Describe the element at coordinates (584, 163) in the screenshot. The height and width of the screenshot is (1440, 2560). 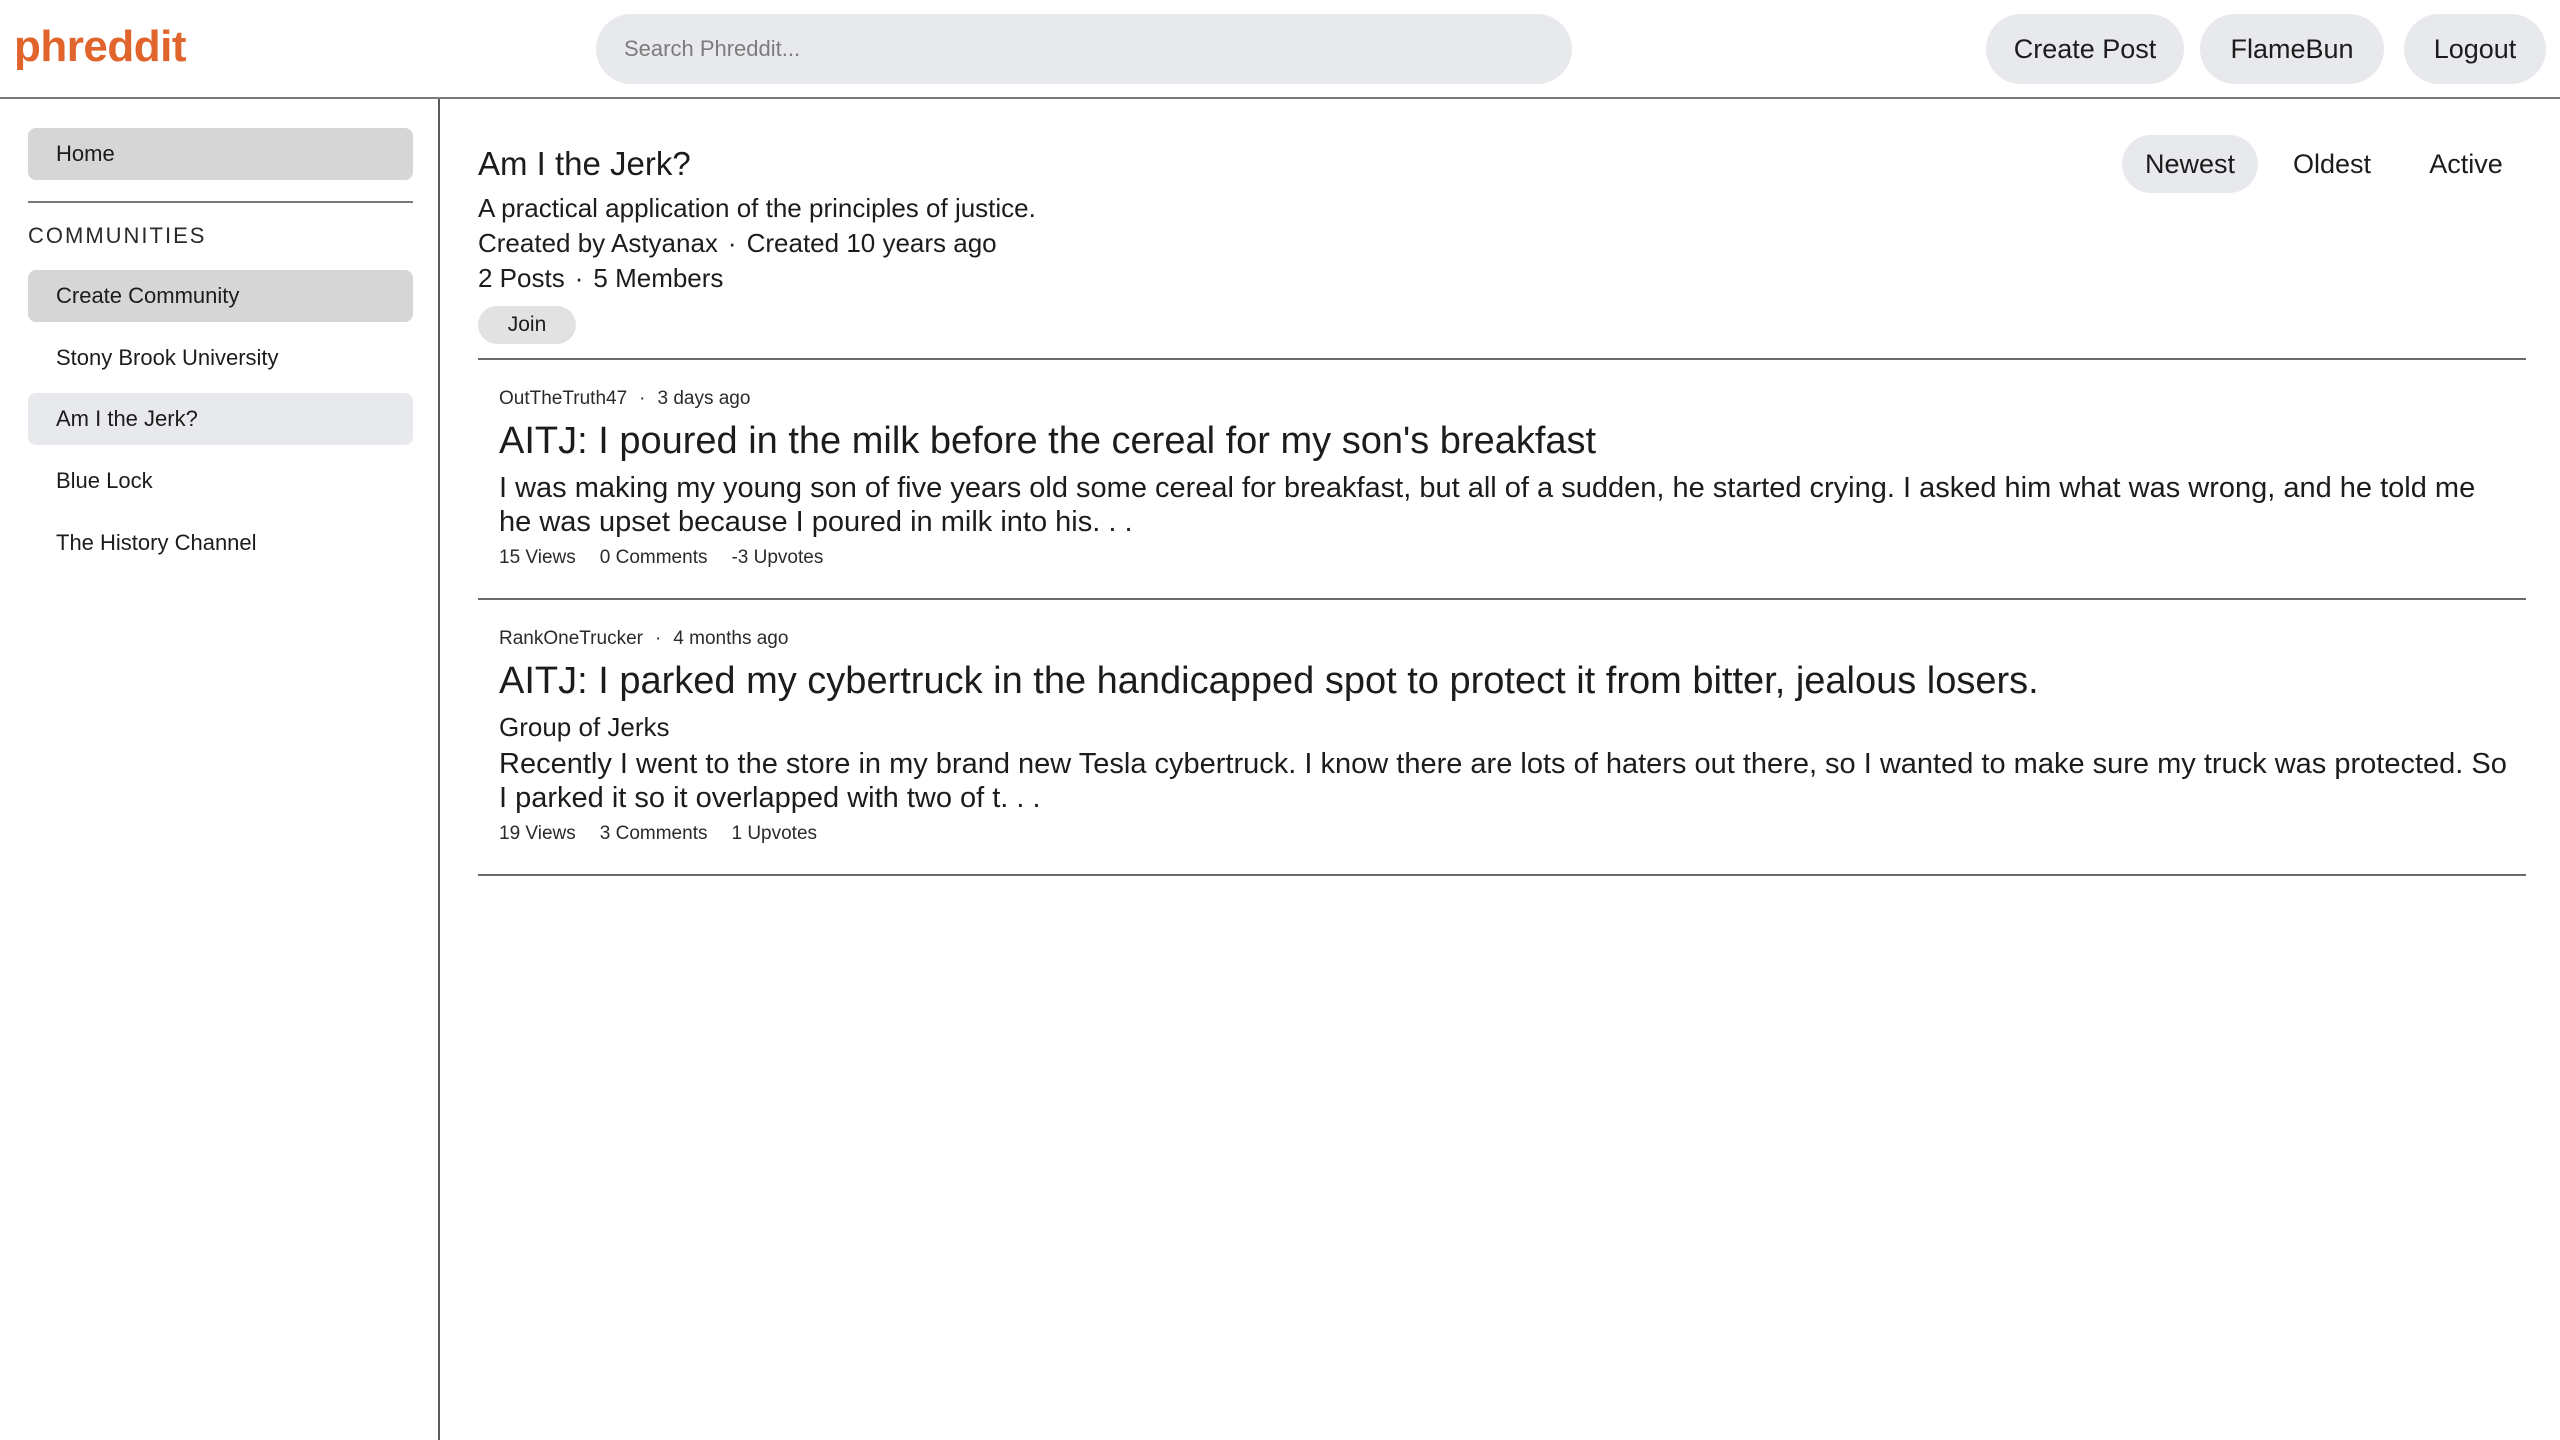
I see `community-title: Am I the Jerk?` at that location.